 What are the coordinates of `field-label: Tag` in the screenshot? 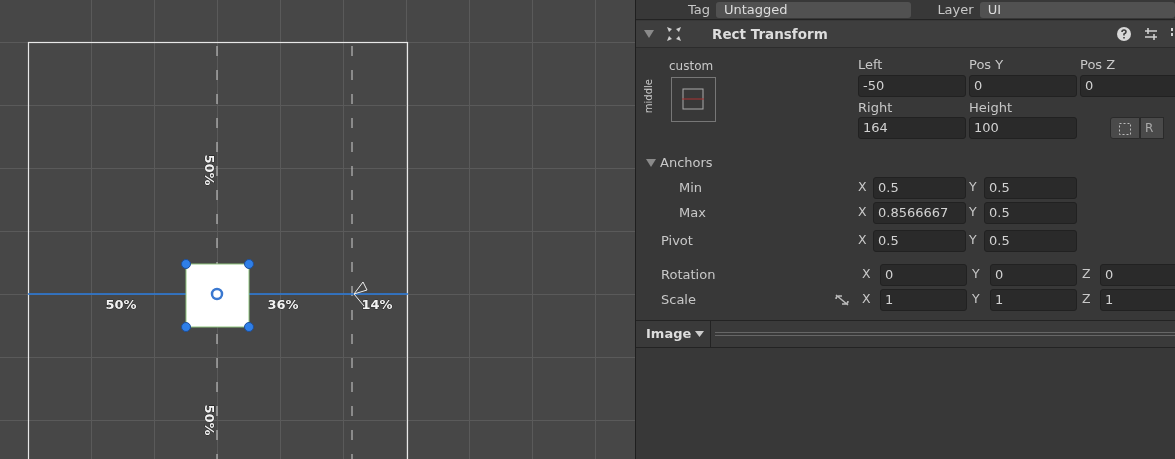 It's located at (699, 9).